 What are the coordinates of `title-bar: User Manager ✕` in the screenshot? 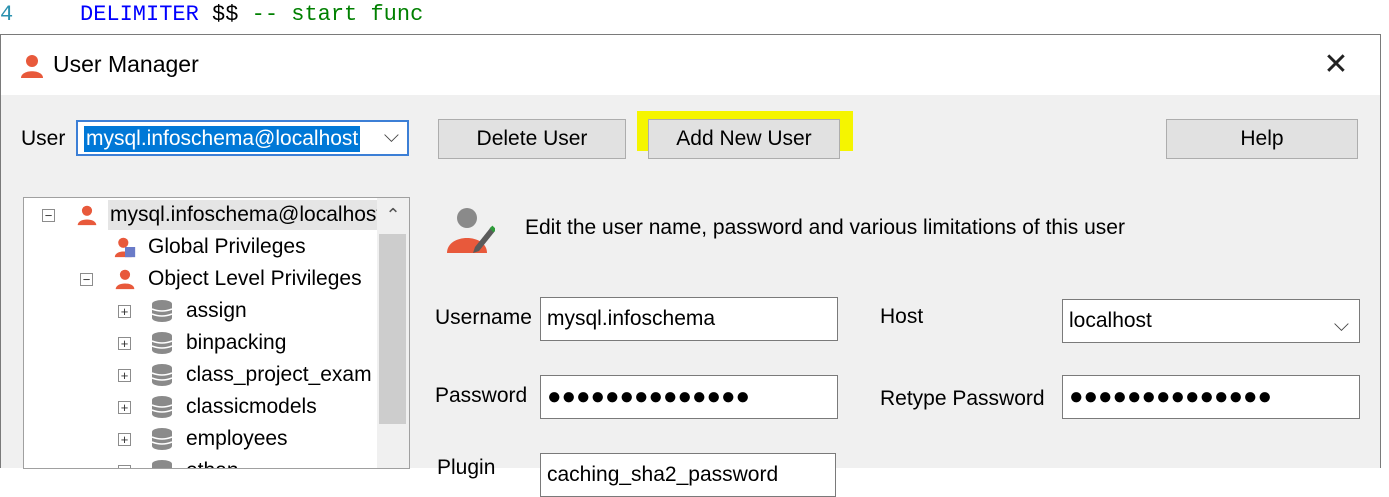 It's located at (690, 65).